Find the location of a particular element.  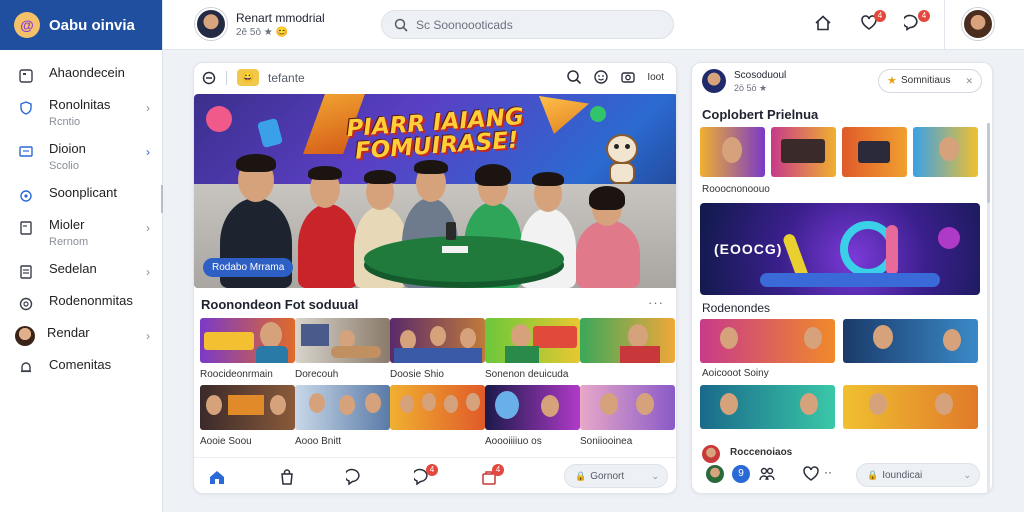

hero-tag: Rodabo Mrrama is located at coordinates (248, 267).